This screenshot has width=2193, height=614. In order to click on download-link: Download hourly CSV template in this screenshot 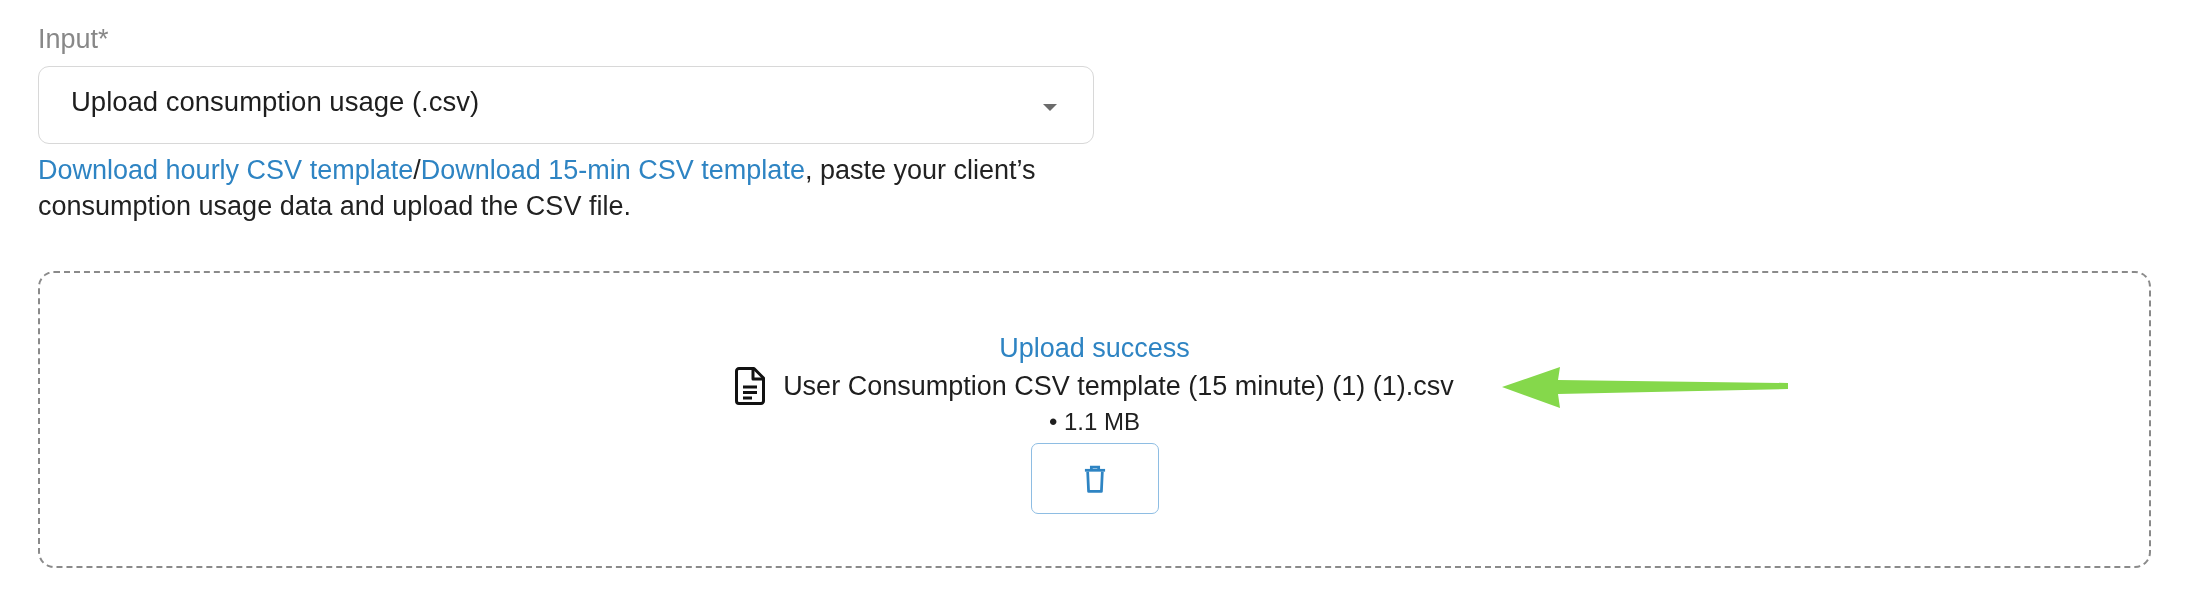, I will do `click(226, 170)`.